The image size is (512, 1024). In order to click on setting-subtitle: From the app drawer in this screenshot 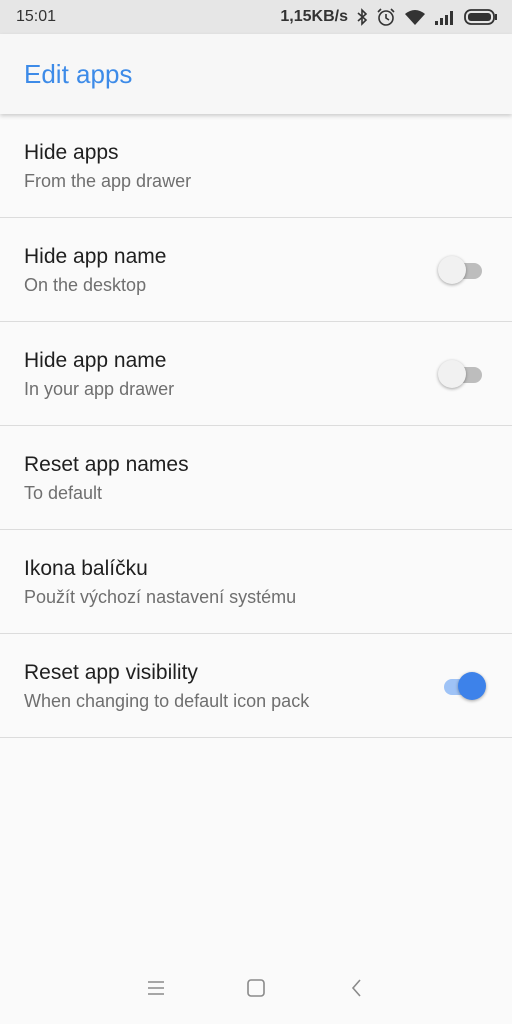, I will do `click(108, 180)`.